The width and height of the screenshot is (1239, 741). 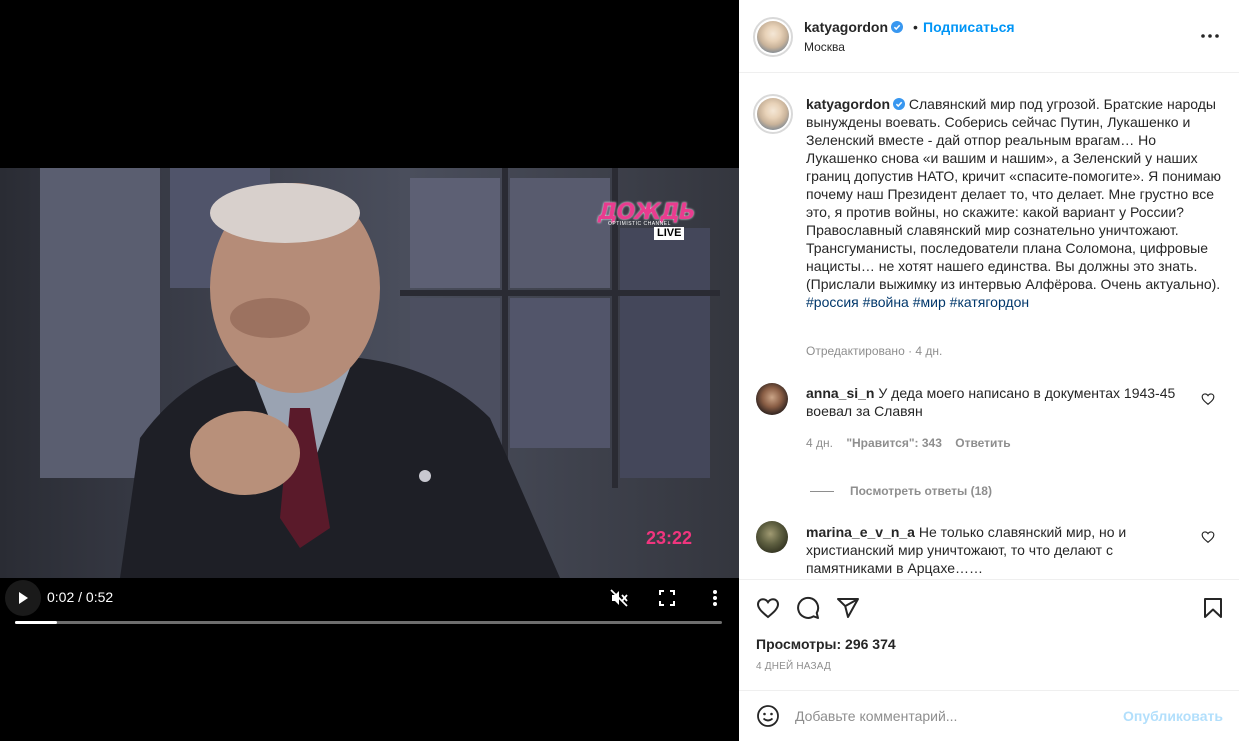 What do you see at coordinates (768, 608) in the screenshot?
I see `like-heart-icon` at bounding box center [768, 608].